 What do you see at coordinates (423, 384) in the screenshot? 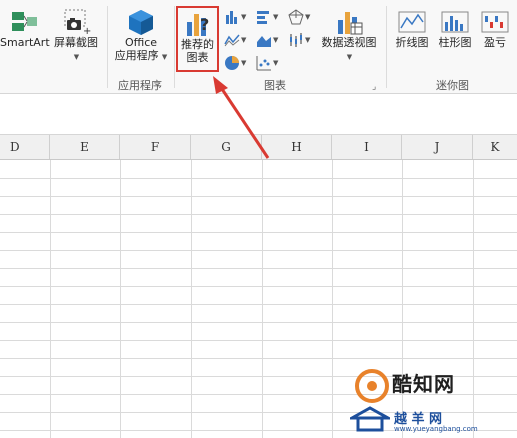
I see `watermark-brand1: 酷知网` at bounding box center [423, 384].